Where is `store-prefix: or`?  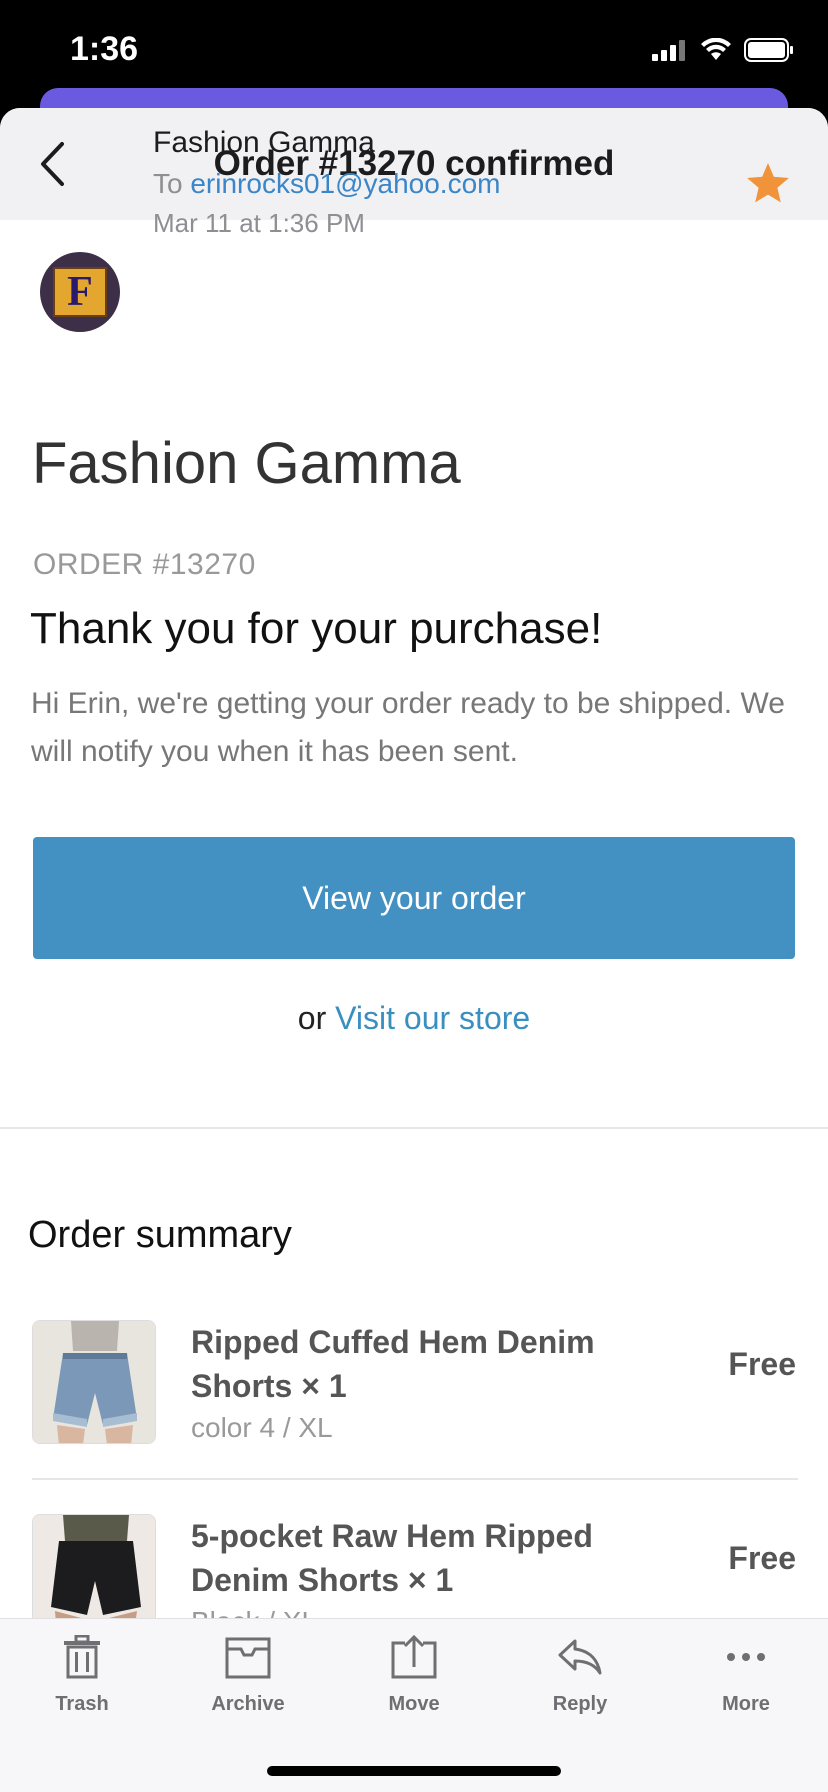
store-prefix: or is located at coordinates (312, 1018).